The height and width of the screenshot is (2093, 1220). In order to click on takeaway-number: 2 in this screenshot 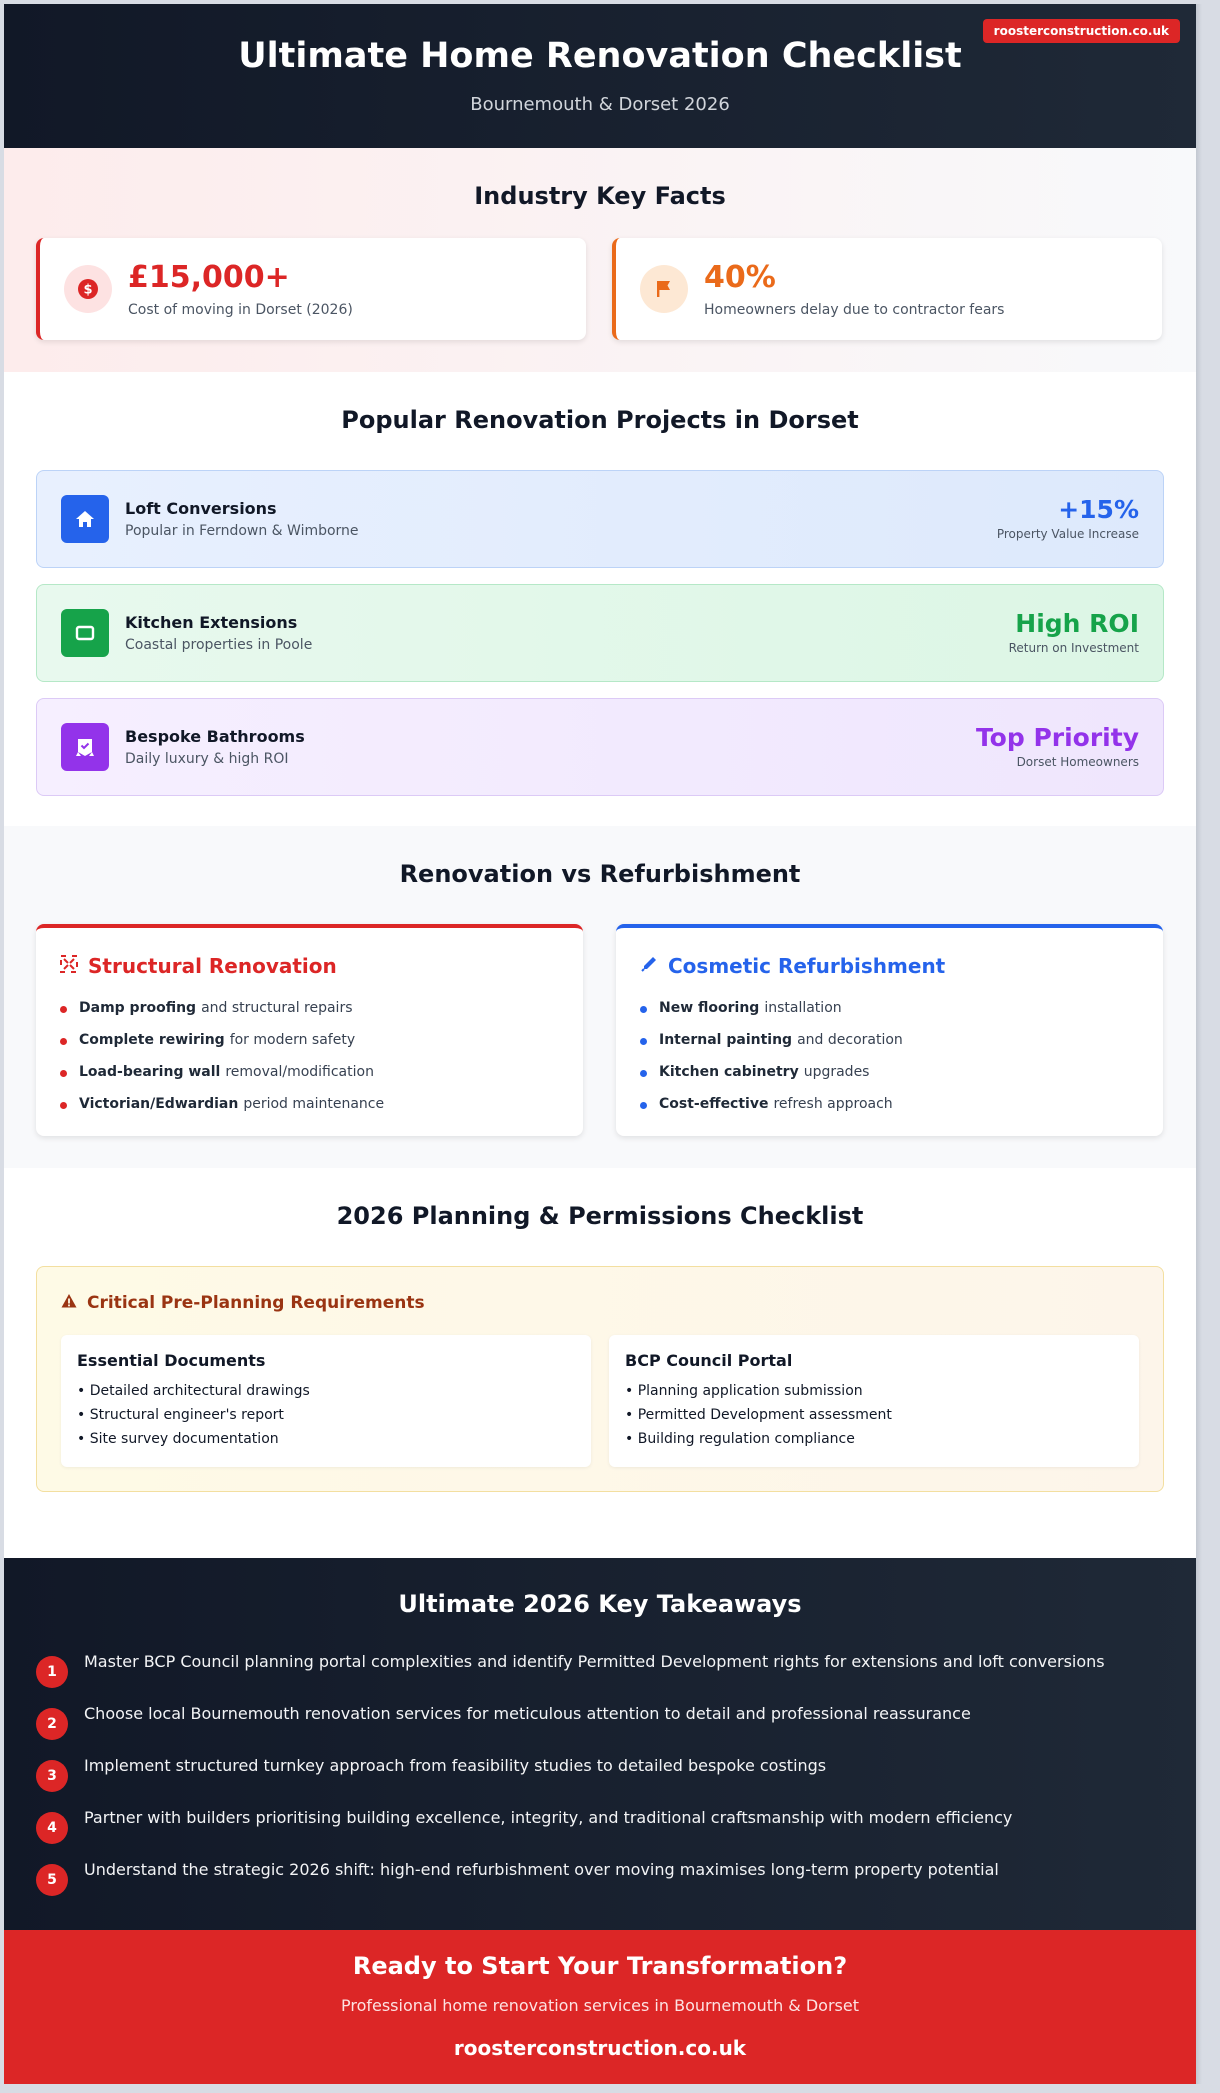, I will do `click(52, 1724)`.